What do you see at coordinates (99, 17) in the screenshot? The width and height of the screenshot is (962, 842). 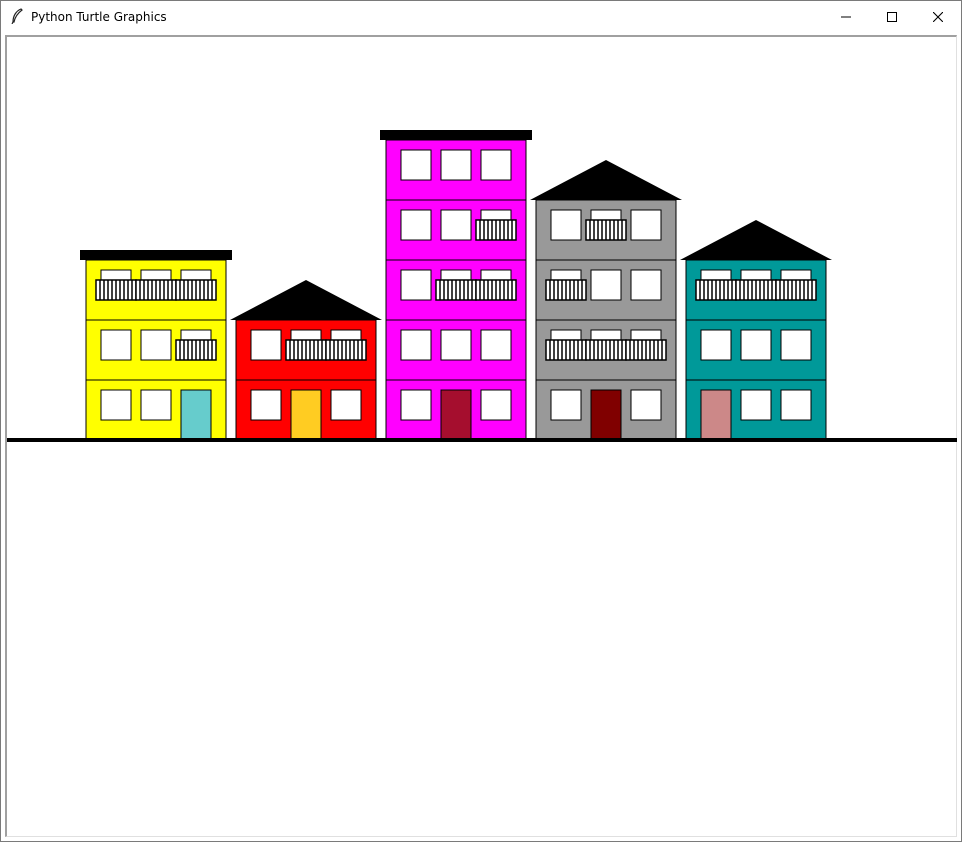 I see `window-title: Python Turtle Graphics` at bounding box center [99, 17].